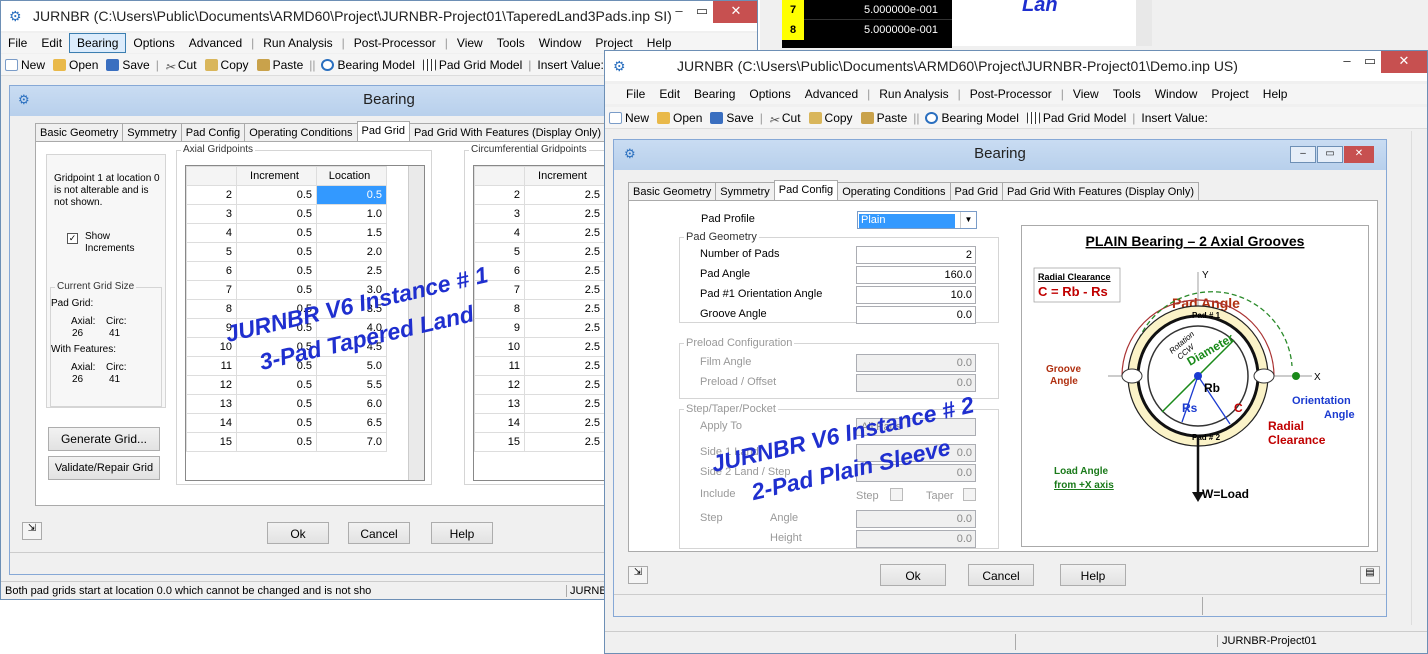  What do you see at coordinates (286, 195) in the screenshot?
I see `table-row: 2 0.5 0.5` at bounding box center [286, 195].